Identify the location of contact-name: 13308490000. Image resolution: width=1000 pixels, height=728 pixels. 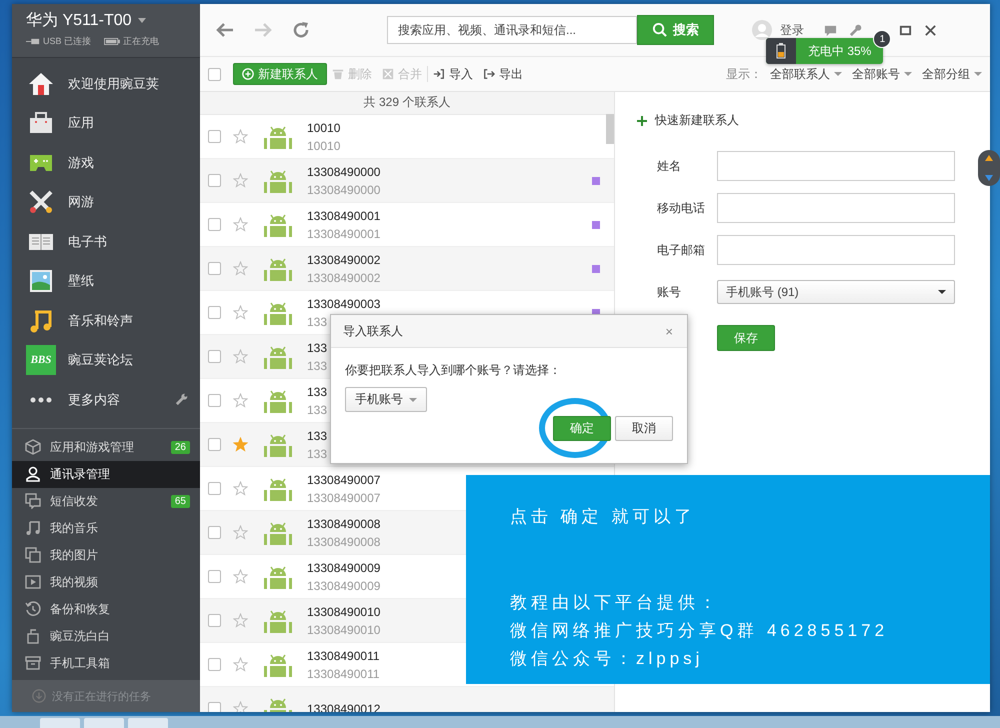
(343, 171).